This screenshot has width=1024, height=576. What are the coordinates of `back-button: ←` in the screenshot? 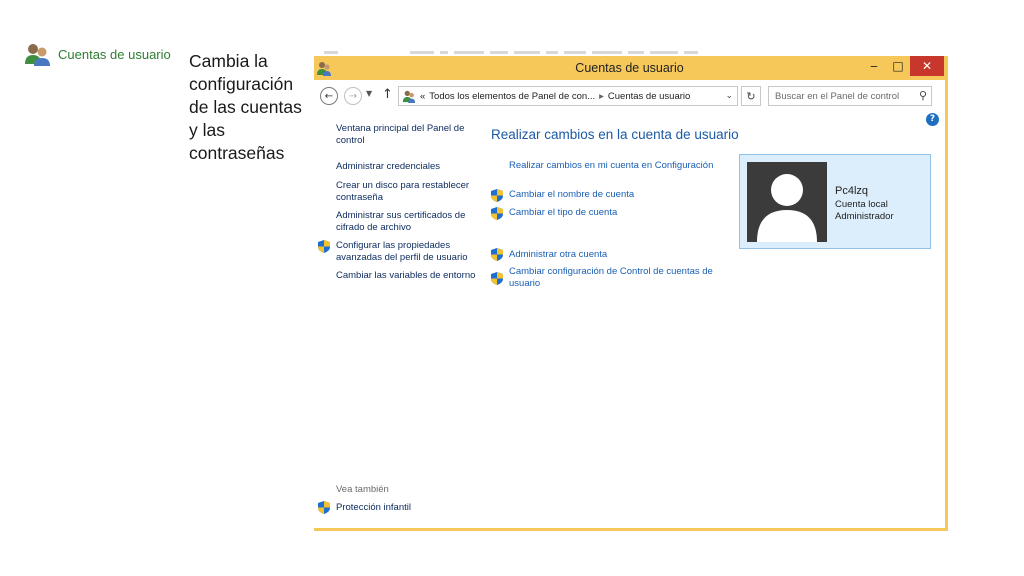 It's located at (329, 96).